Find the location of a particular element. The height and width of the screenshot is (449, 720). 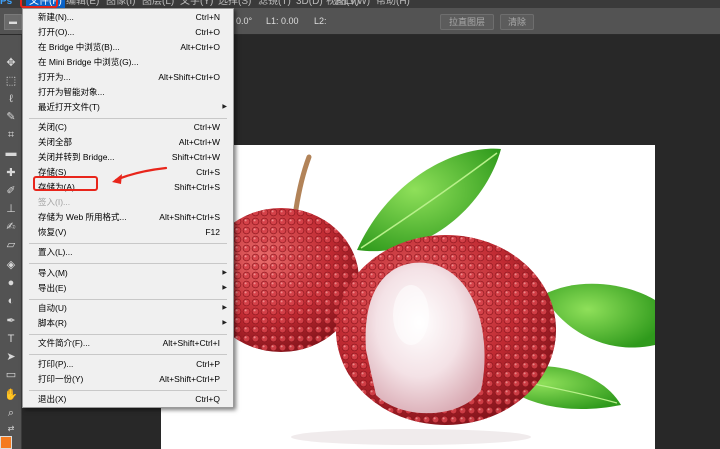

hand-tool-icon: ✋ is located at coordinates (11, 395).